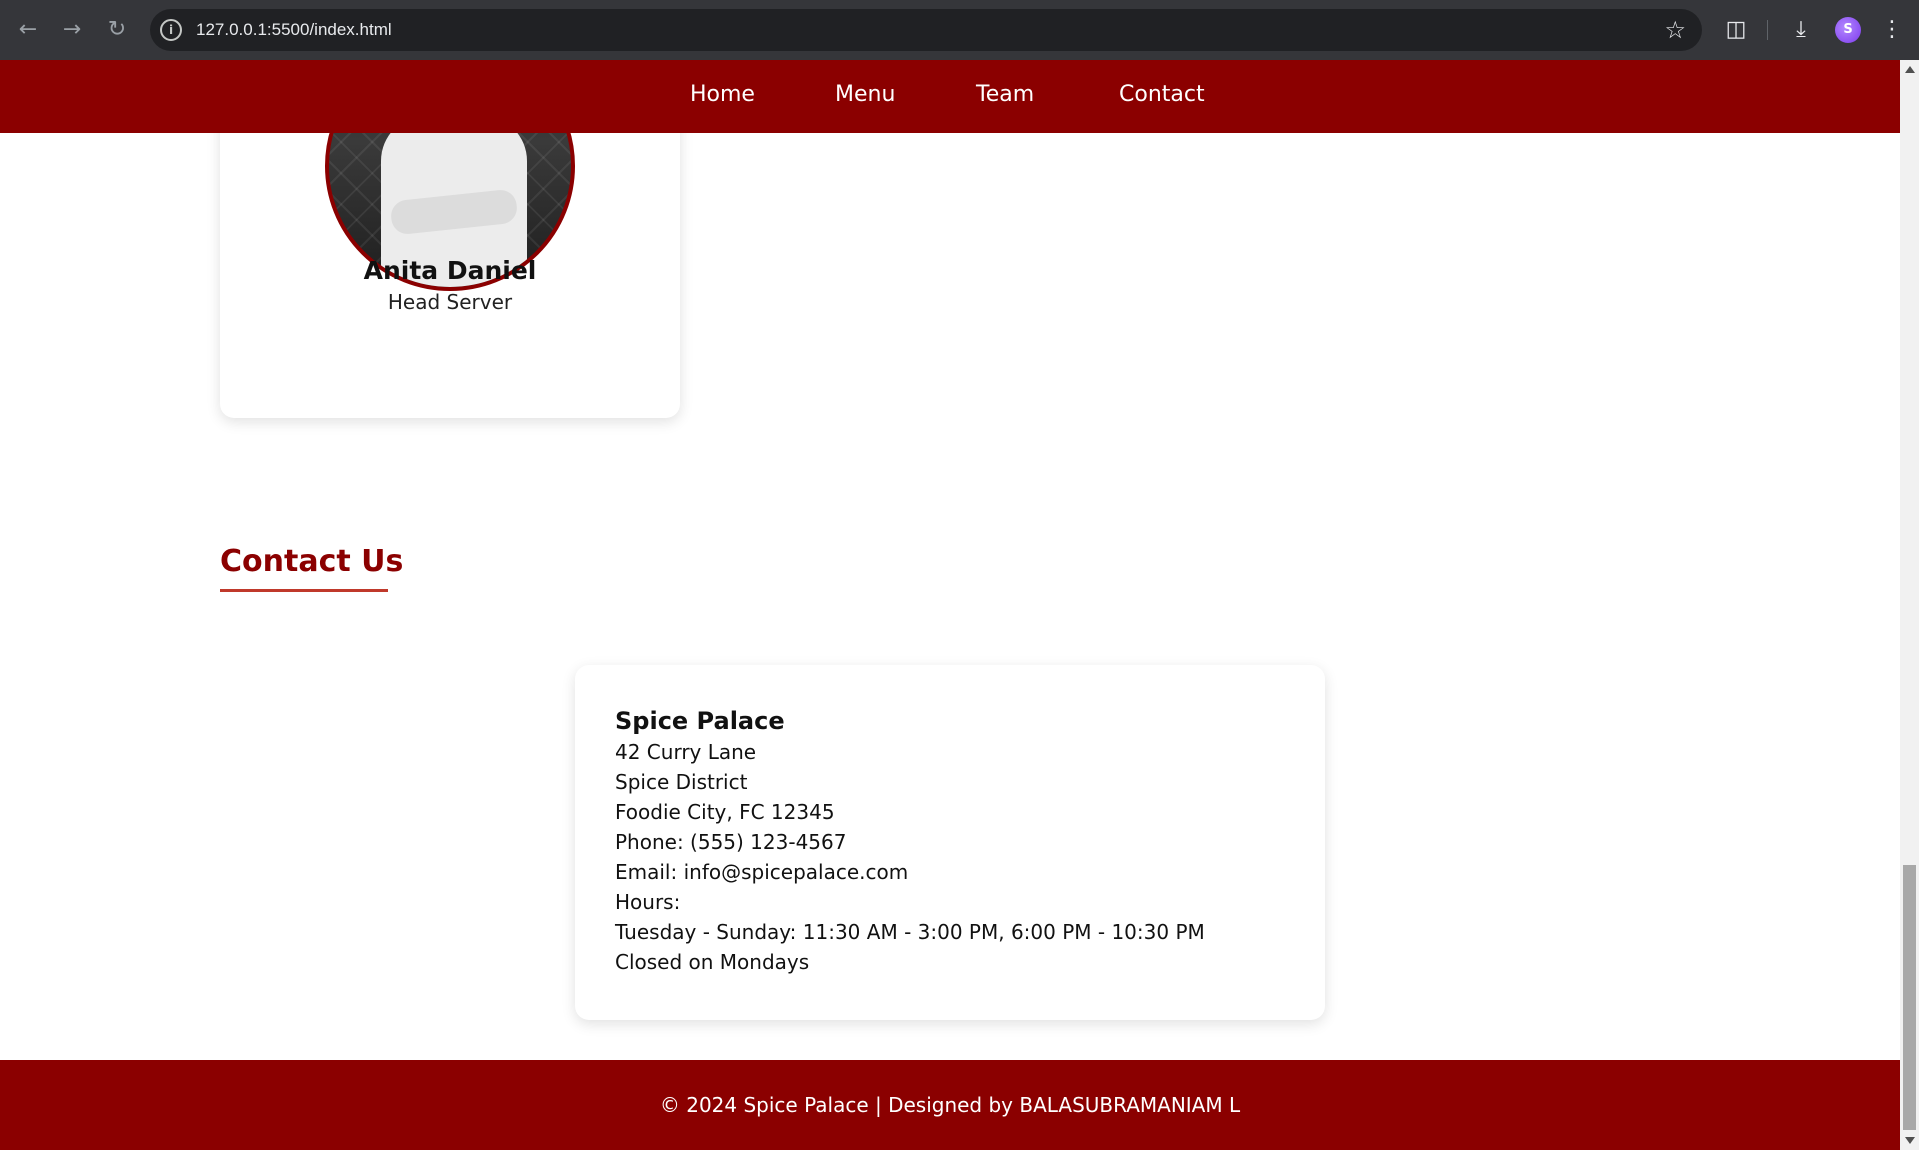 The width and height of the screenshot is (1919, 1150). Describe the element at coordinates (450, 302) in the screenshot. I see `team-member-role: Head Server` at that location.